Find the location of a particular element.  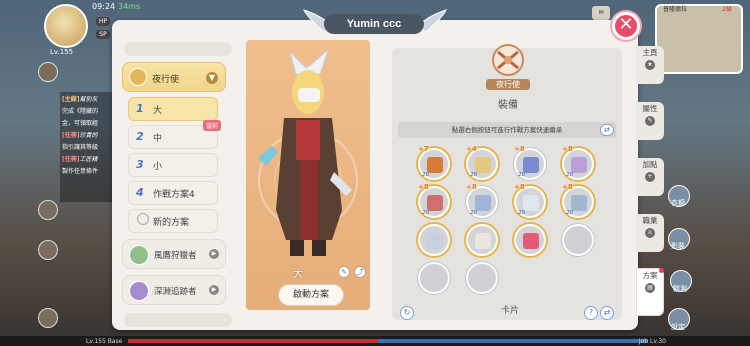

plan-label: 中 is located at coordinates (158, 139).